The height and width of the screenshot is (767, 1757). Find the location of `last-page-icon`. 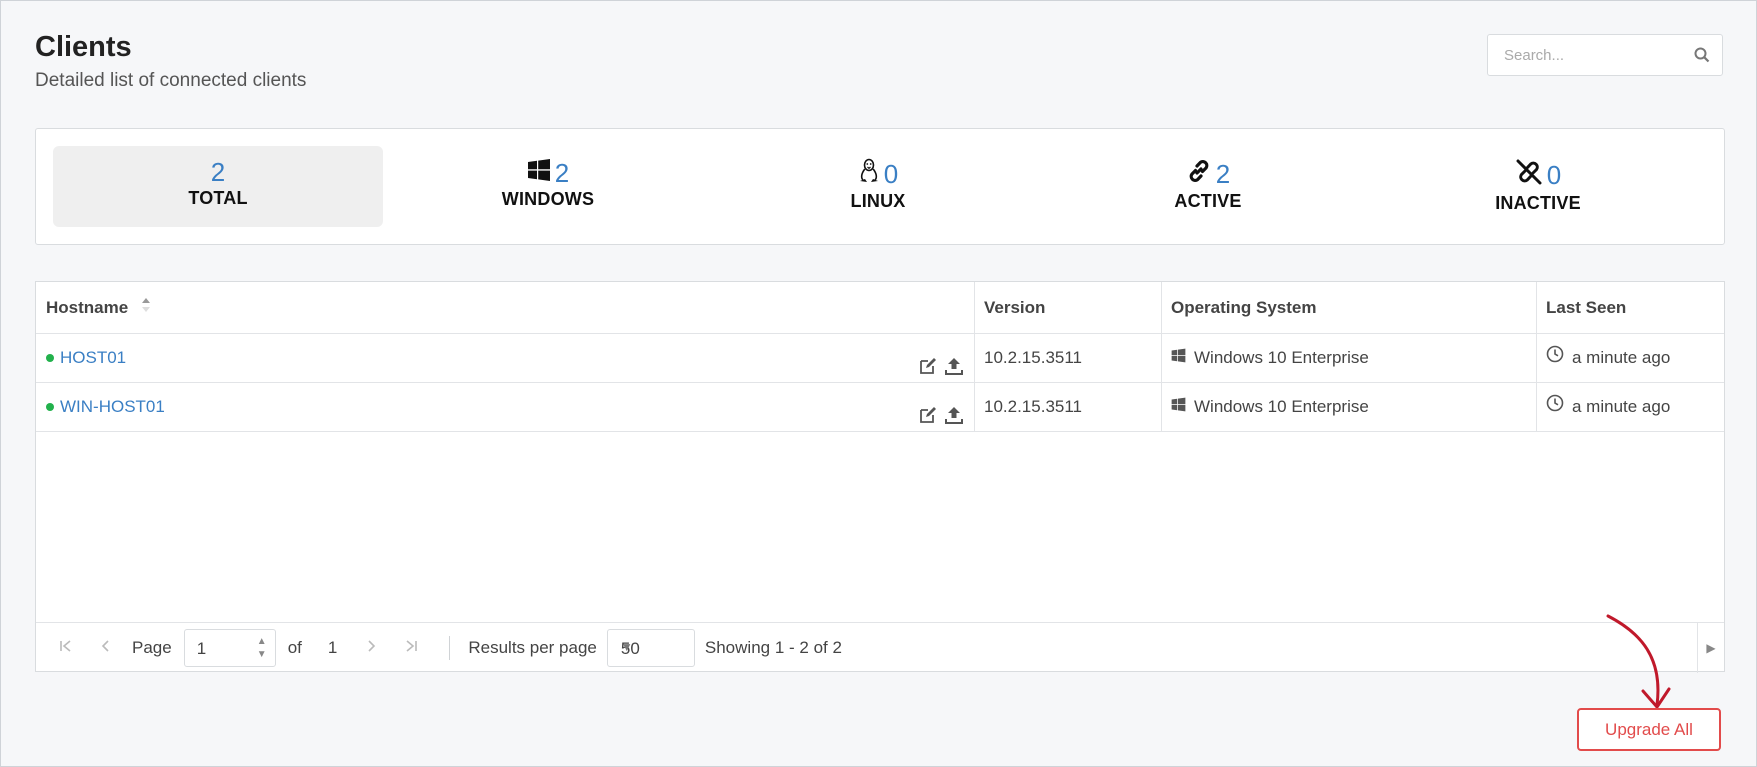

last-page-icon is located at coordinates (411, 648).